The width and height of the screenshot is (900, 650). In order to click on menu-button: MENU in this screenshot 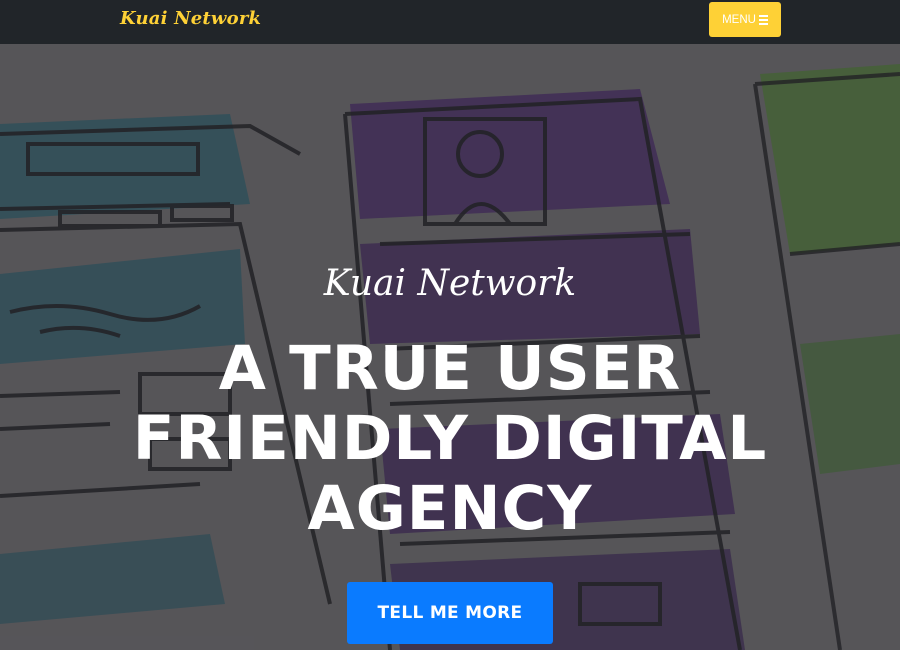, I will do `click(745, 19)`.